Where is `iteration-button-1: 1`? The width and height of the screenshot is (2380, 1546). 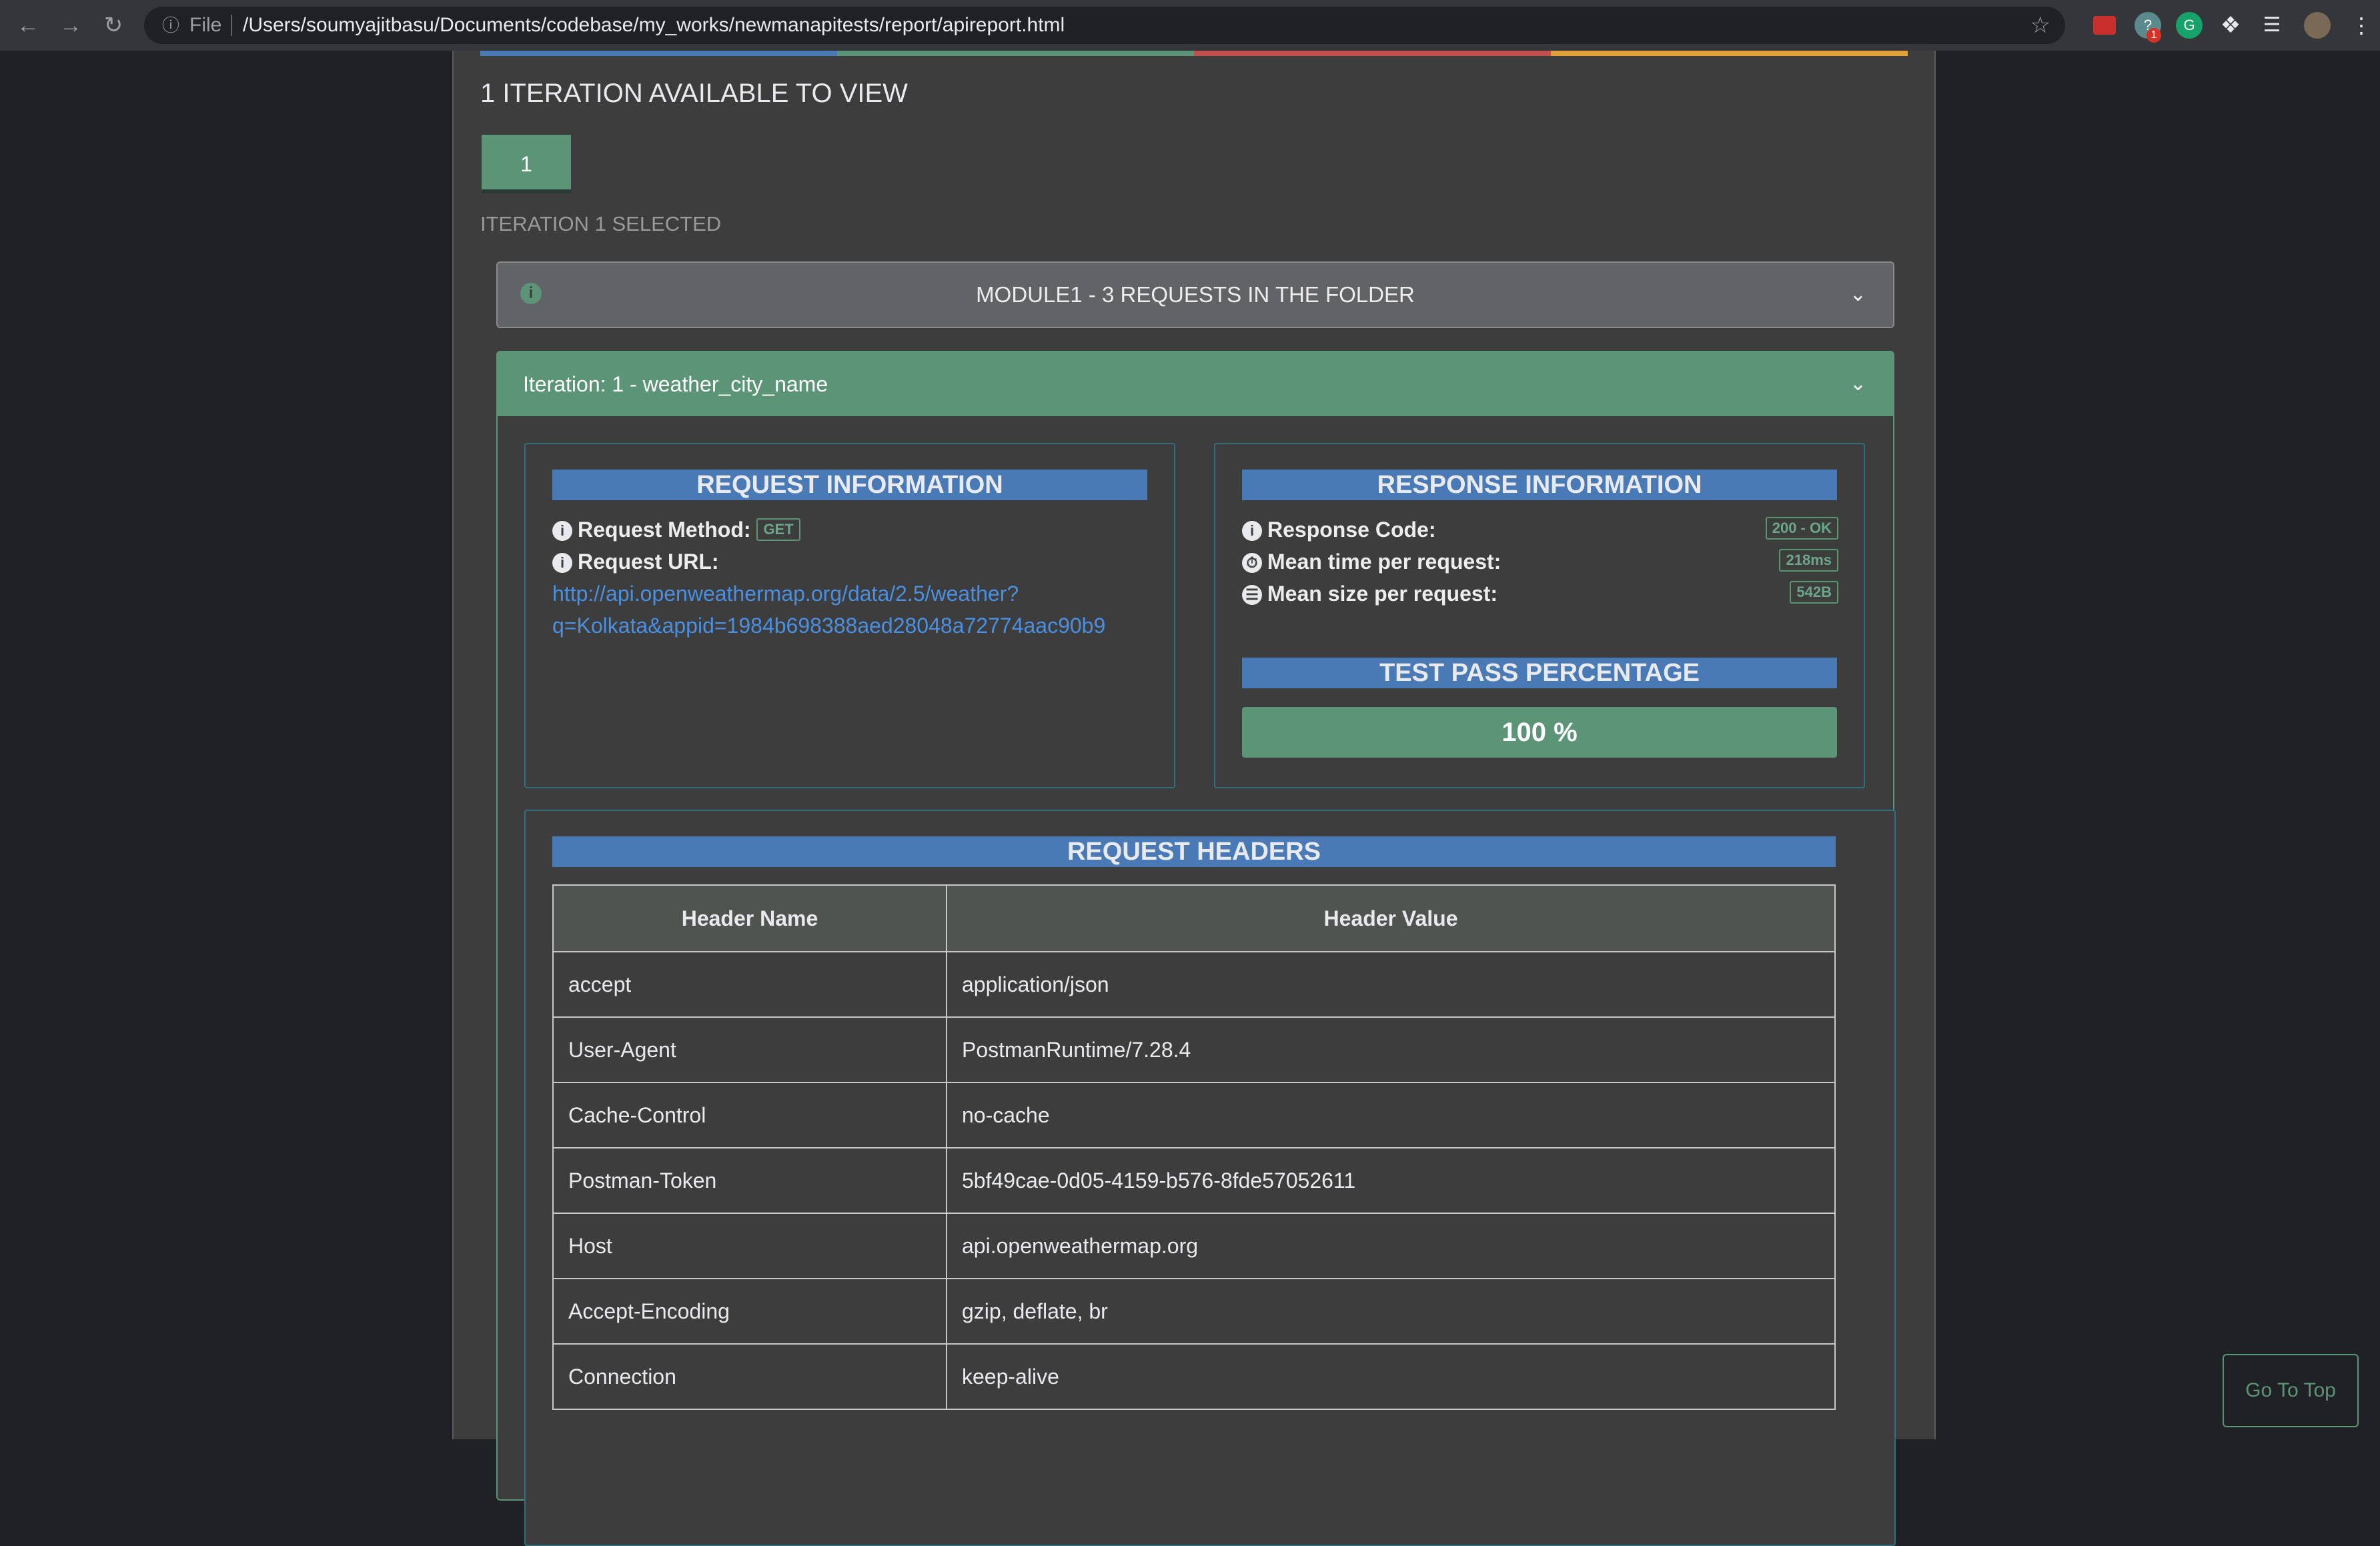
iteration-button-1: 1 is located at coordinates (526, 164).